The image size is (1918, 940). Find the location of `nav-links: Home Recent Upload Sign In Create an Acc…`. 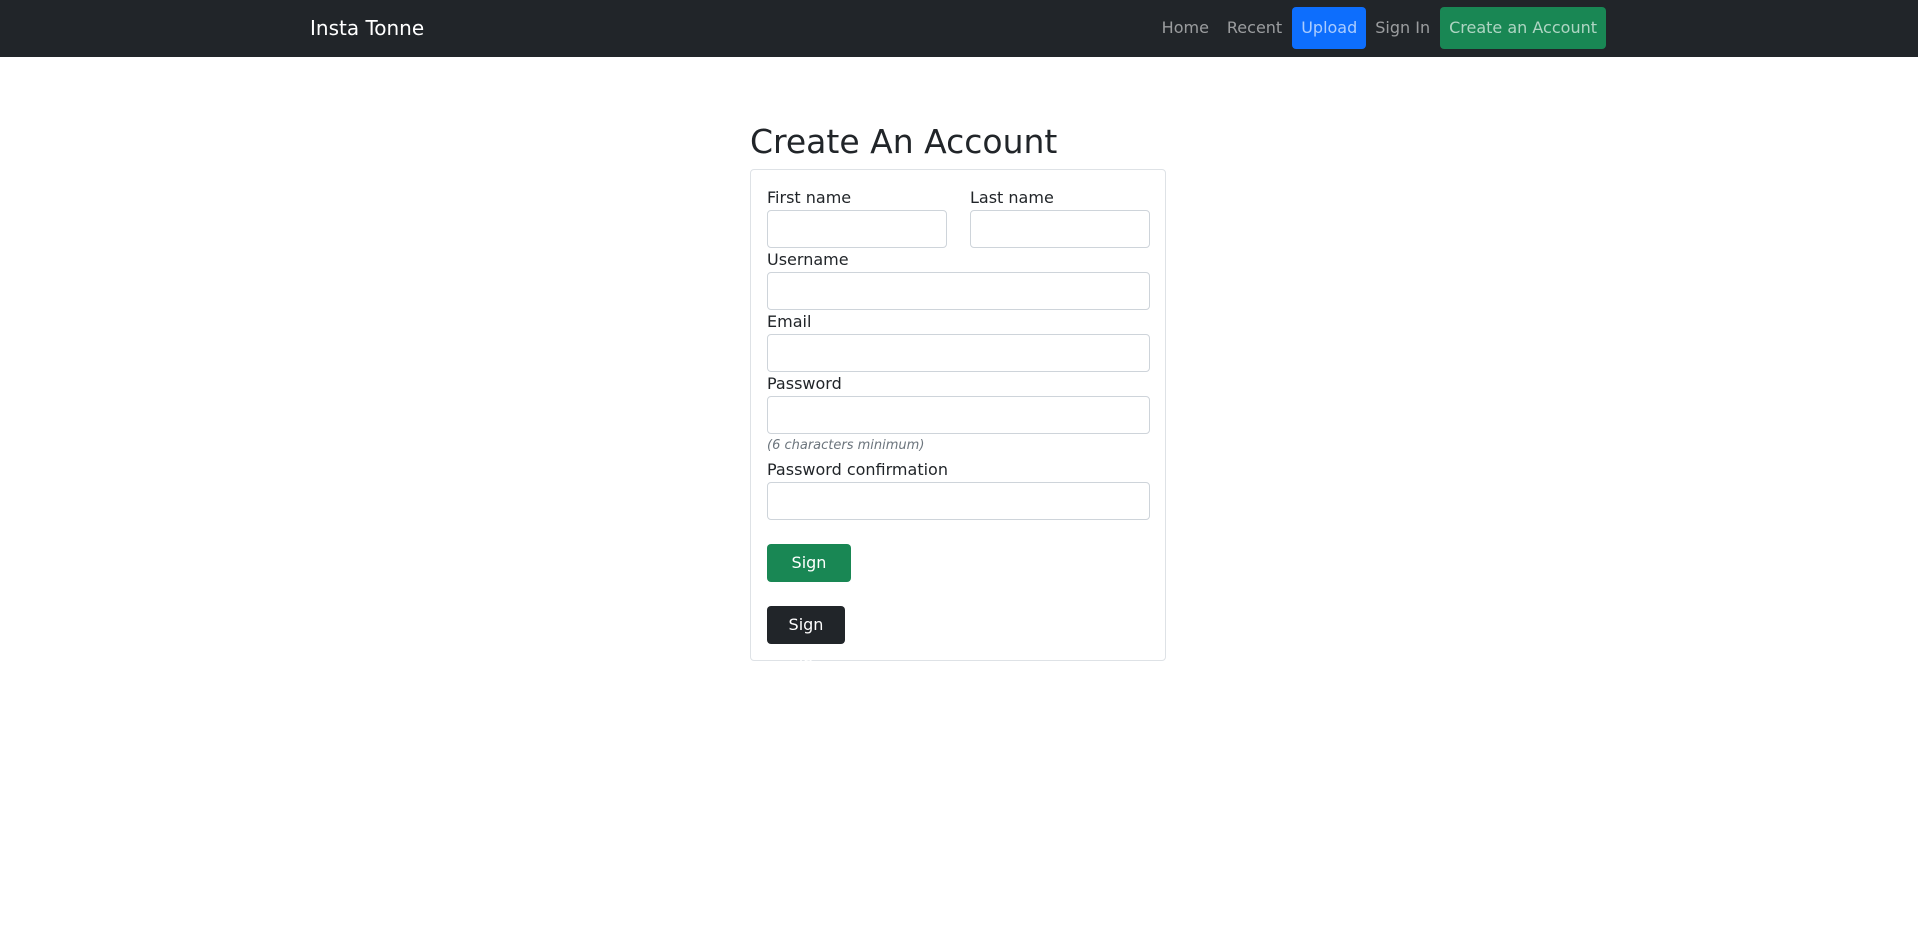

nav-links: Home Recent Upload Sign In Create an Acc… is located at coordinates (1379, 28).